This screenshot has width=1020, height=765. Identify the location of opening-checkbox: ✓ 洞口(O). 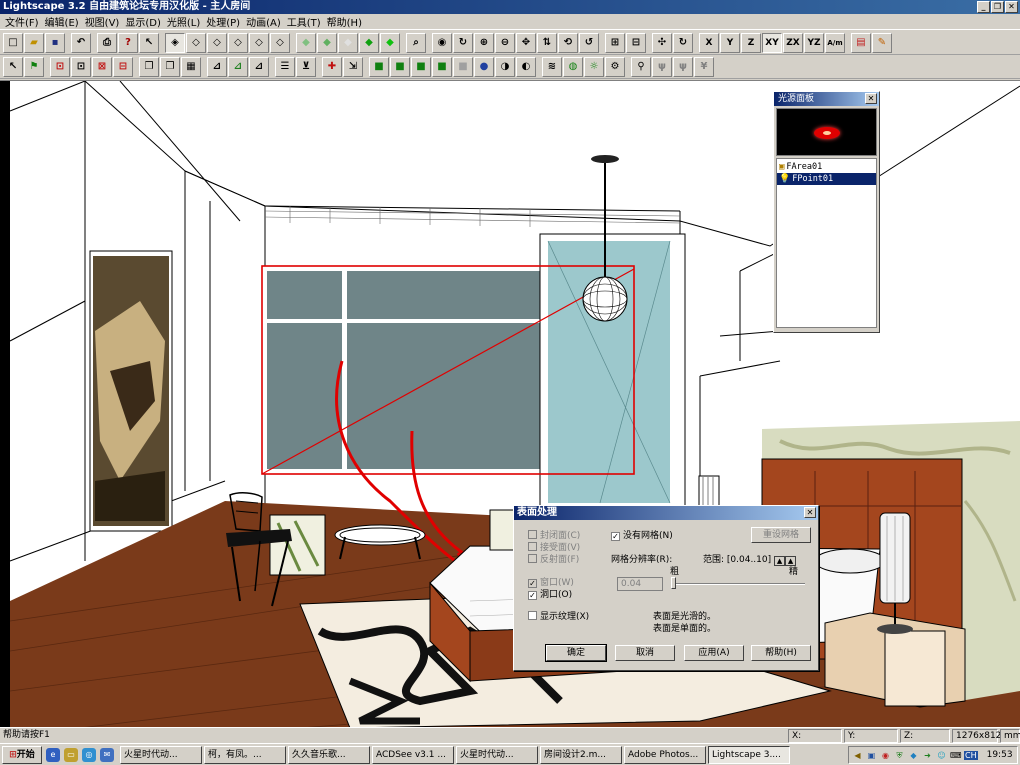
(550, 593).